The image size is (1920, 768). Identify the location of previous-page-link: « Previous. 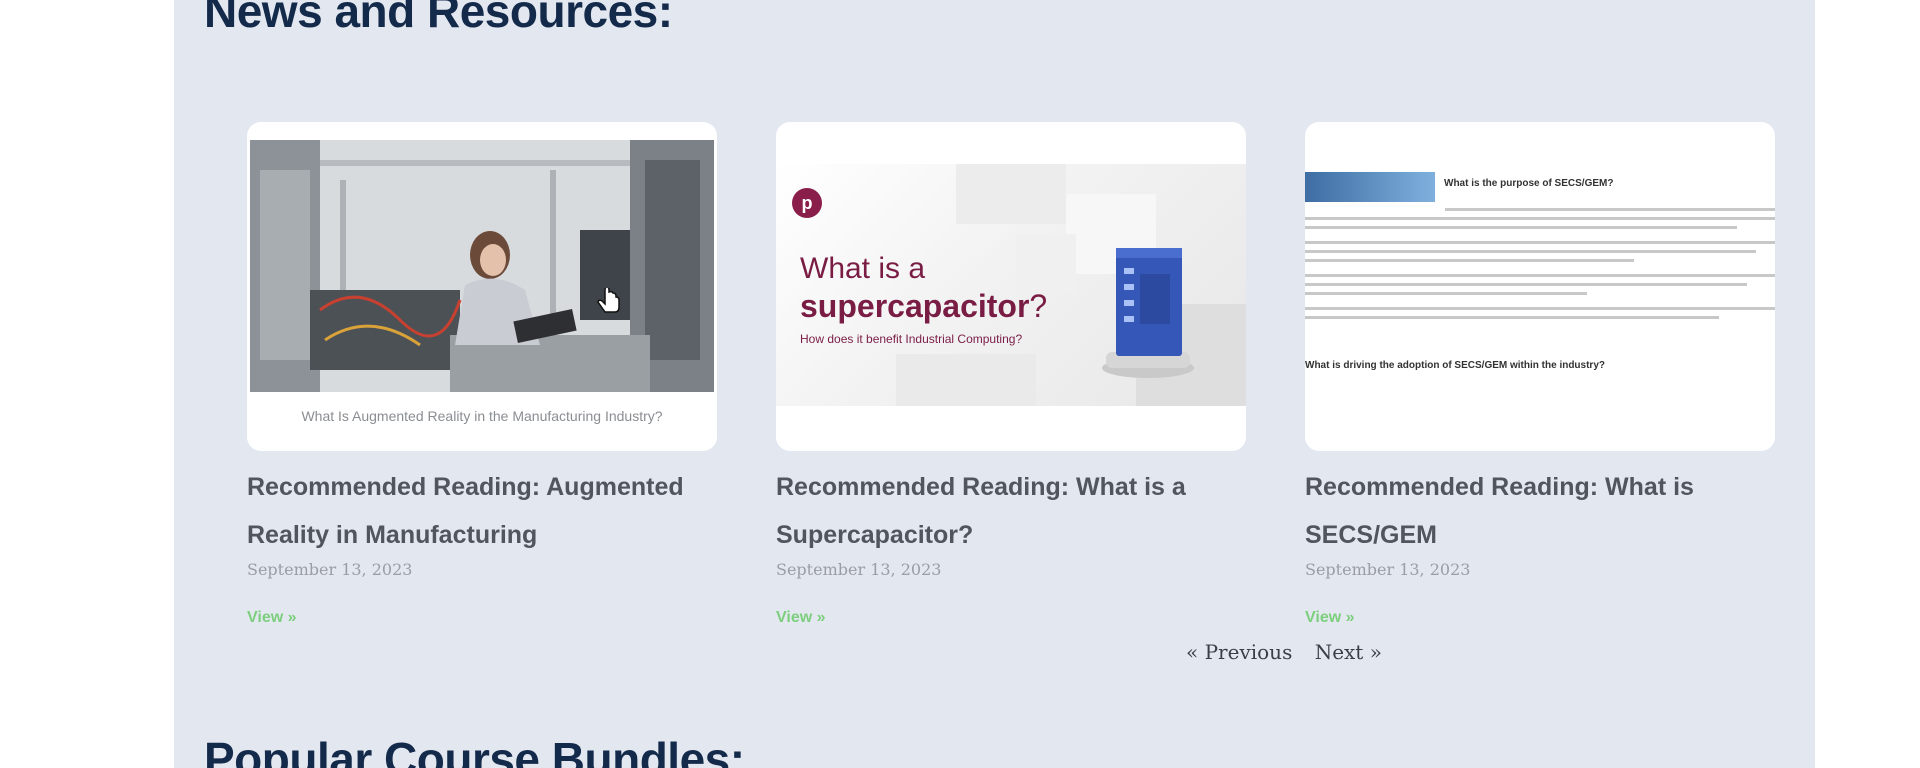
(1239, 652).